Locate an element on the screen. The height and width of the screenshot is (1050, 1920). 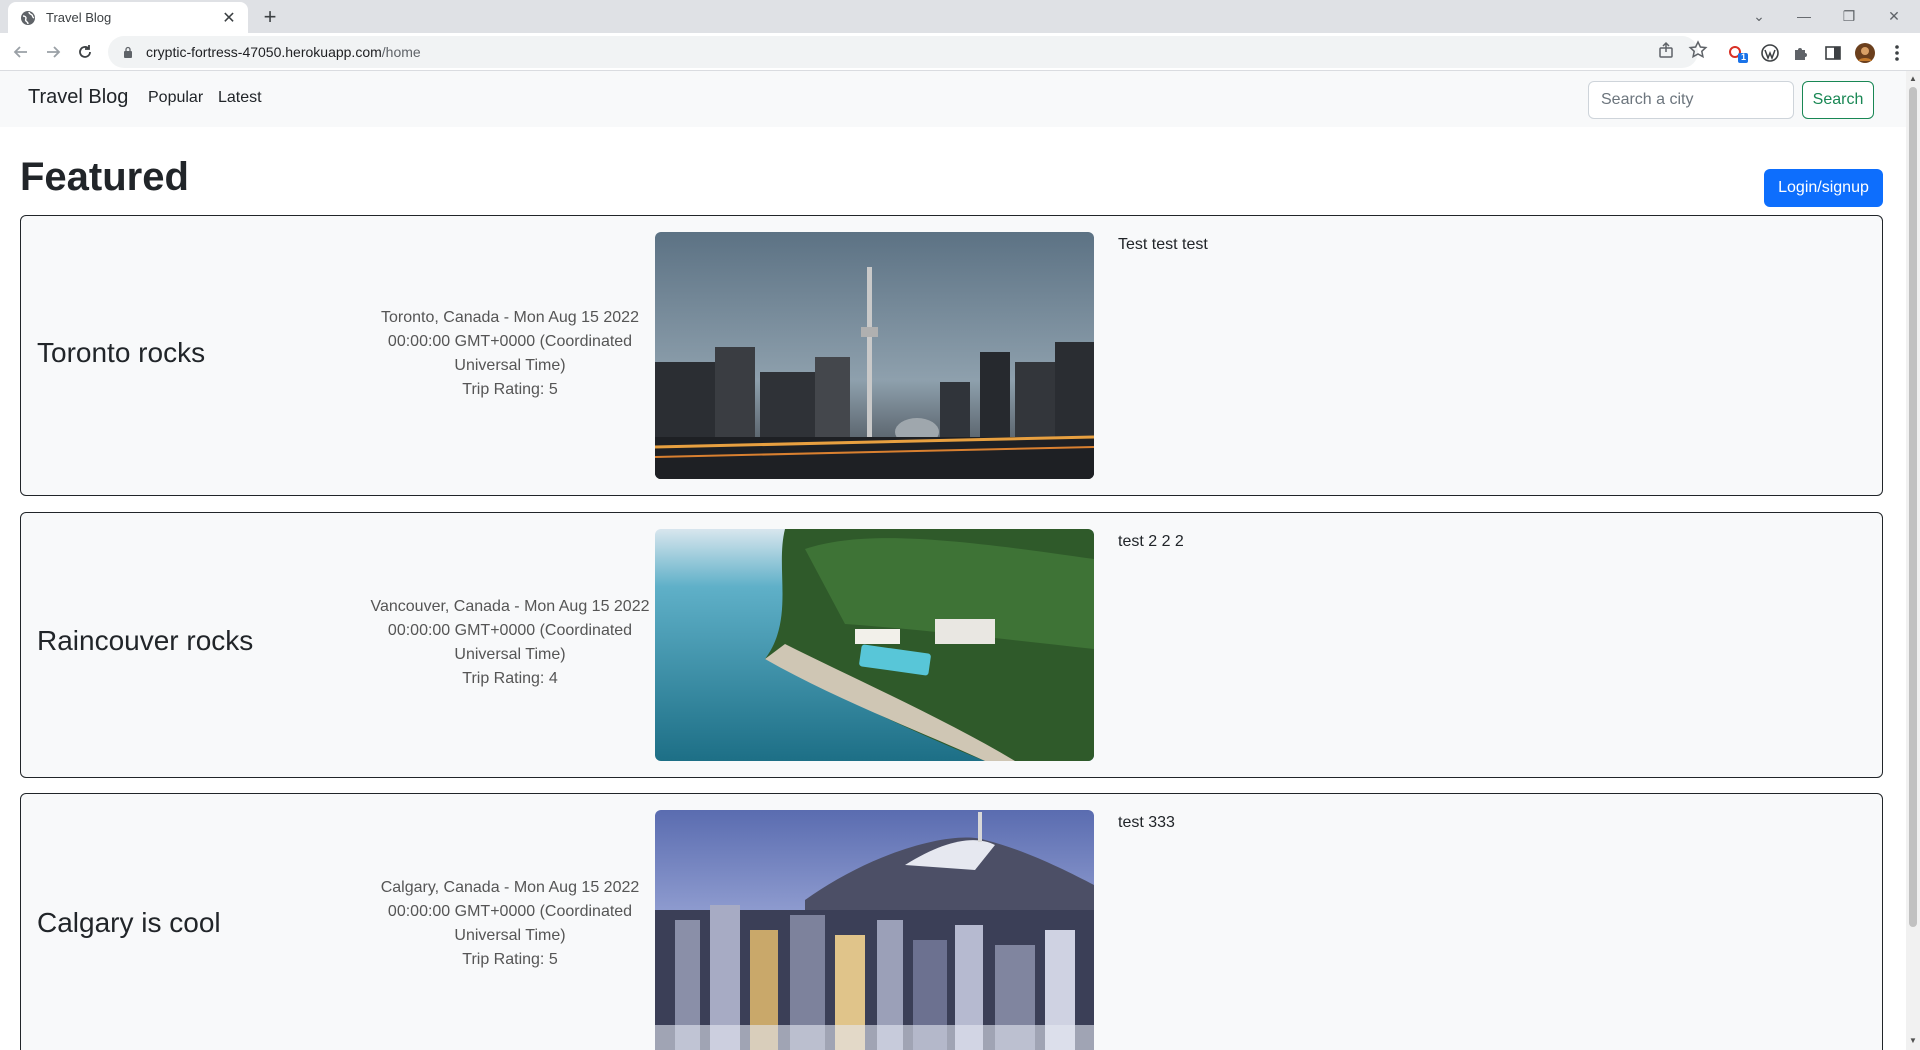
post-title: Calgary is cool is located at coordinates (129, 923).